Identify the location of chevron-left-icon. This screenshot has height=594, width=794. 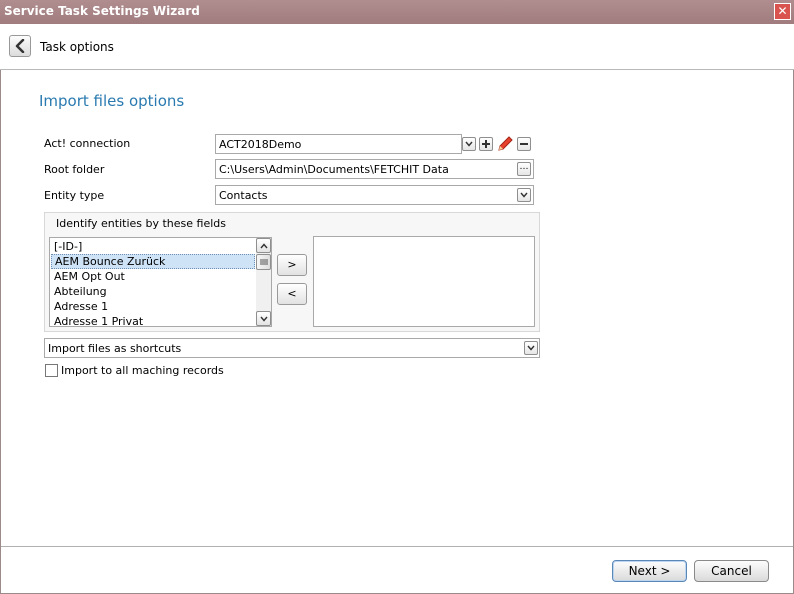
(20, 46).